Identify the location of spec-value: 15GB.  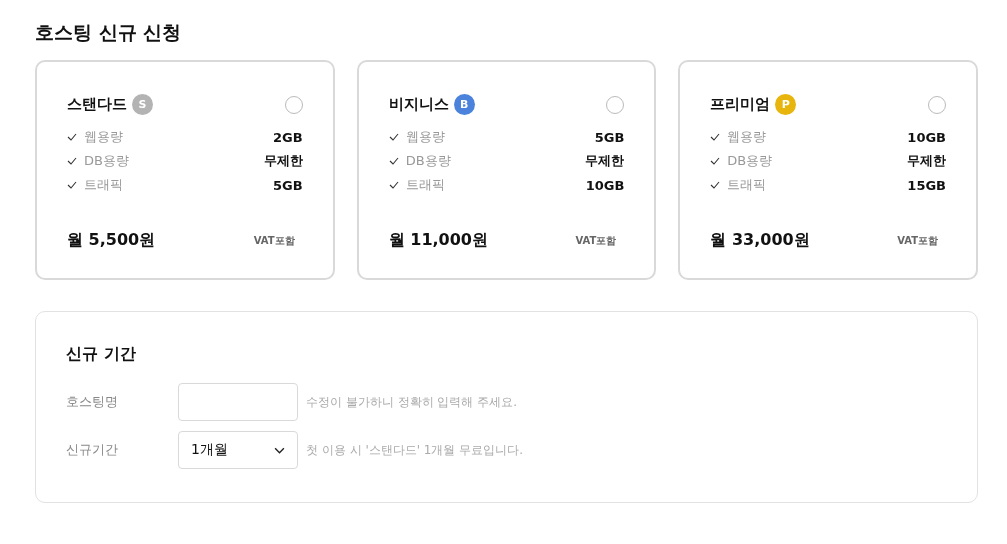
(926, 185).